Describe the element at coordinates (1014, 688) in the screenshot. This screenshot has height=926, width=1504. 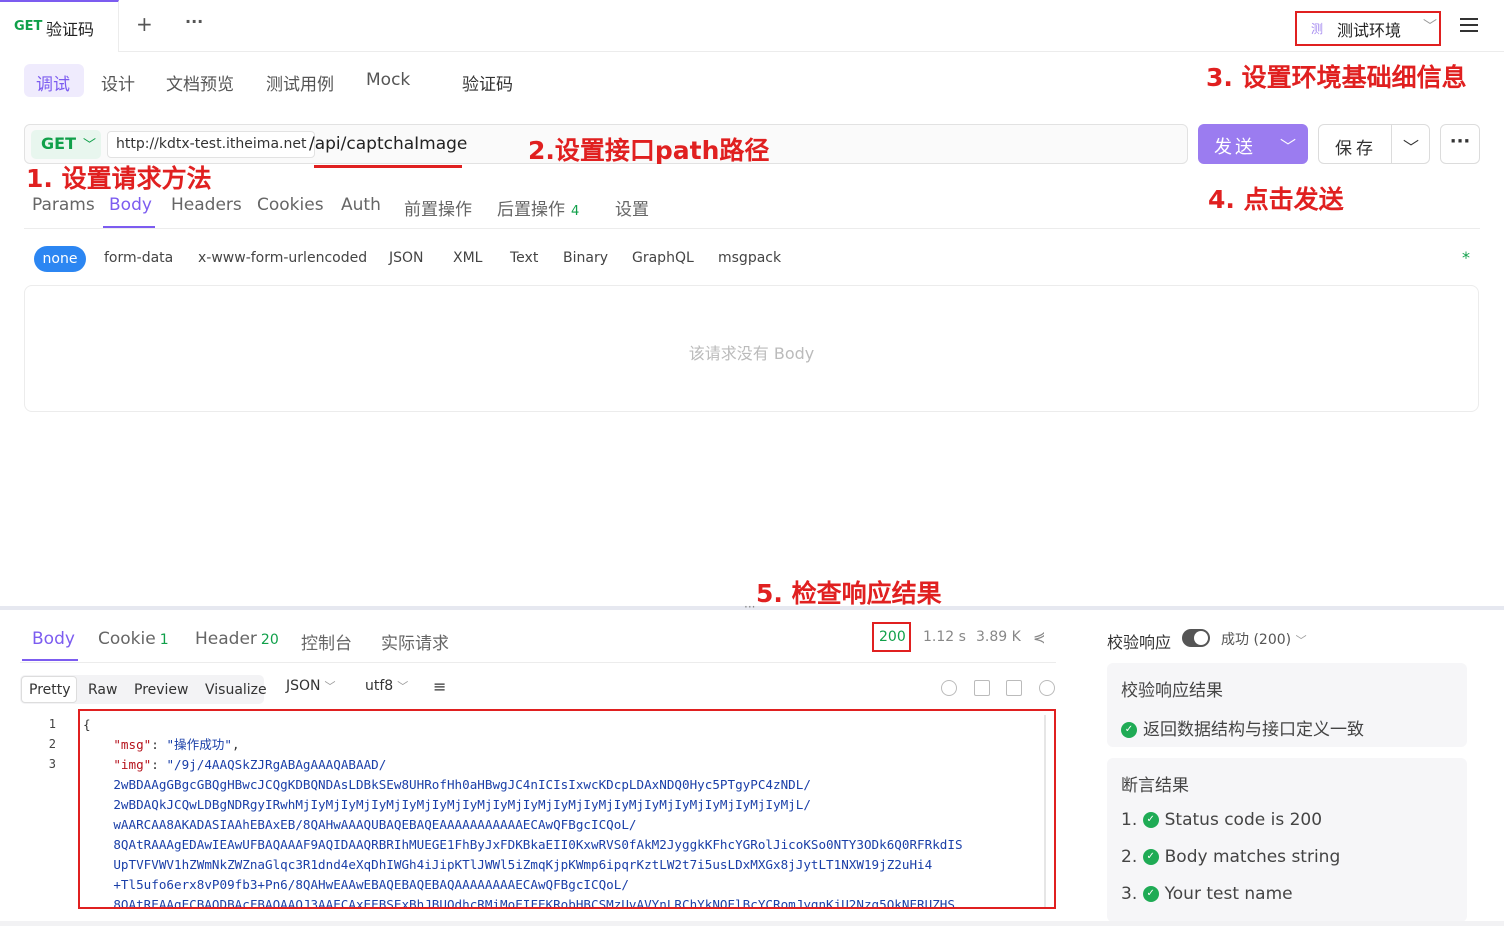
I see `copy-icon` at that location.